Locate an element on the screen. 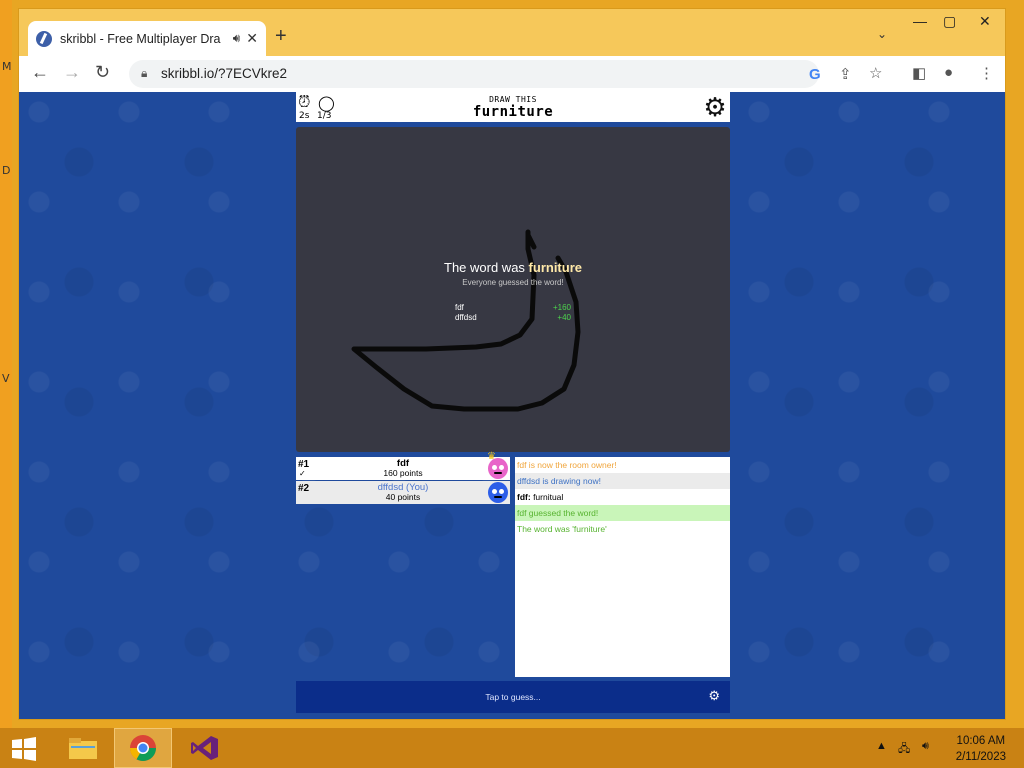 Image resolution: width=1024 pixels, height=768 pixels. lock-icon: 🔒︎ is located at coordinates (144, 73).